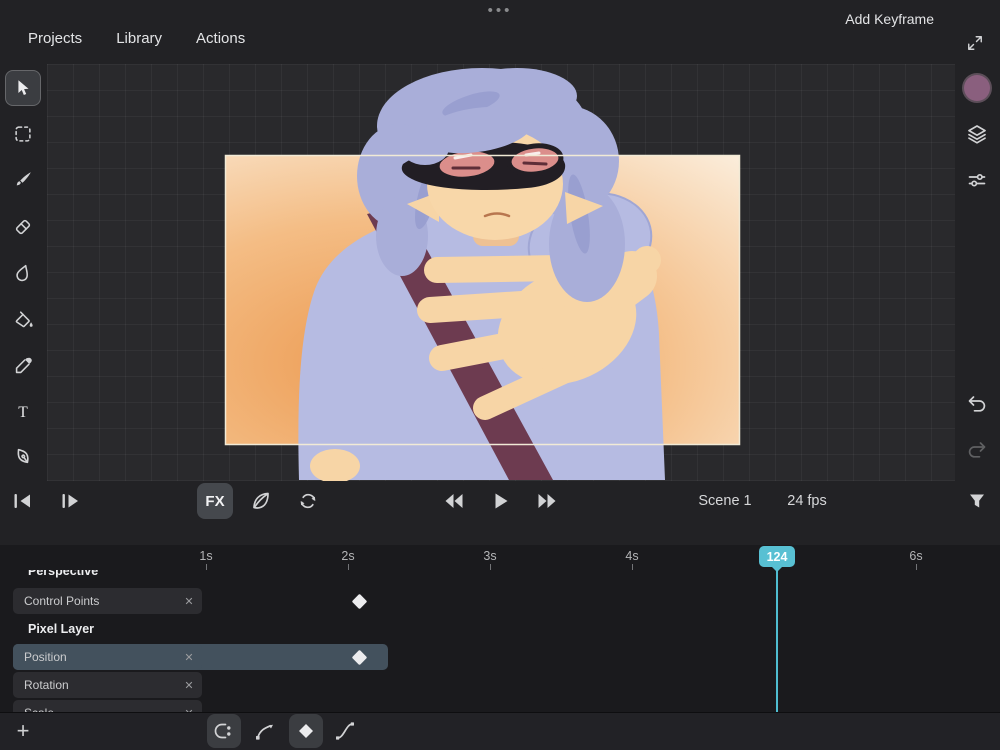  I want to click on fps-label: 24 fps, so click(807, 501).